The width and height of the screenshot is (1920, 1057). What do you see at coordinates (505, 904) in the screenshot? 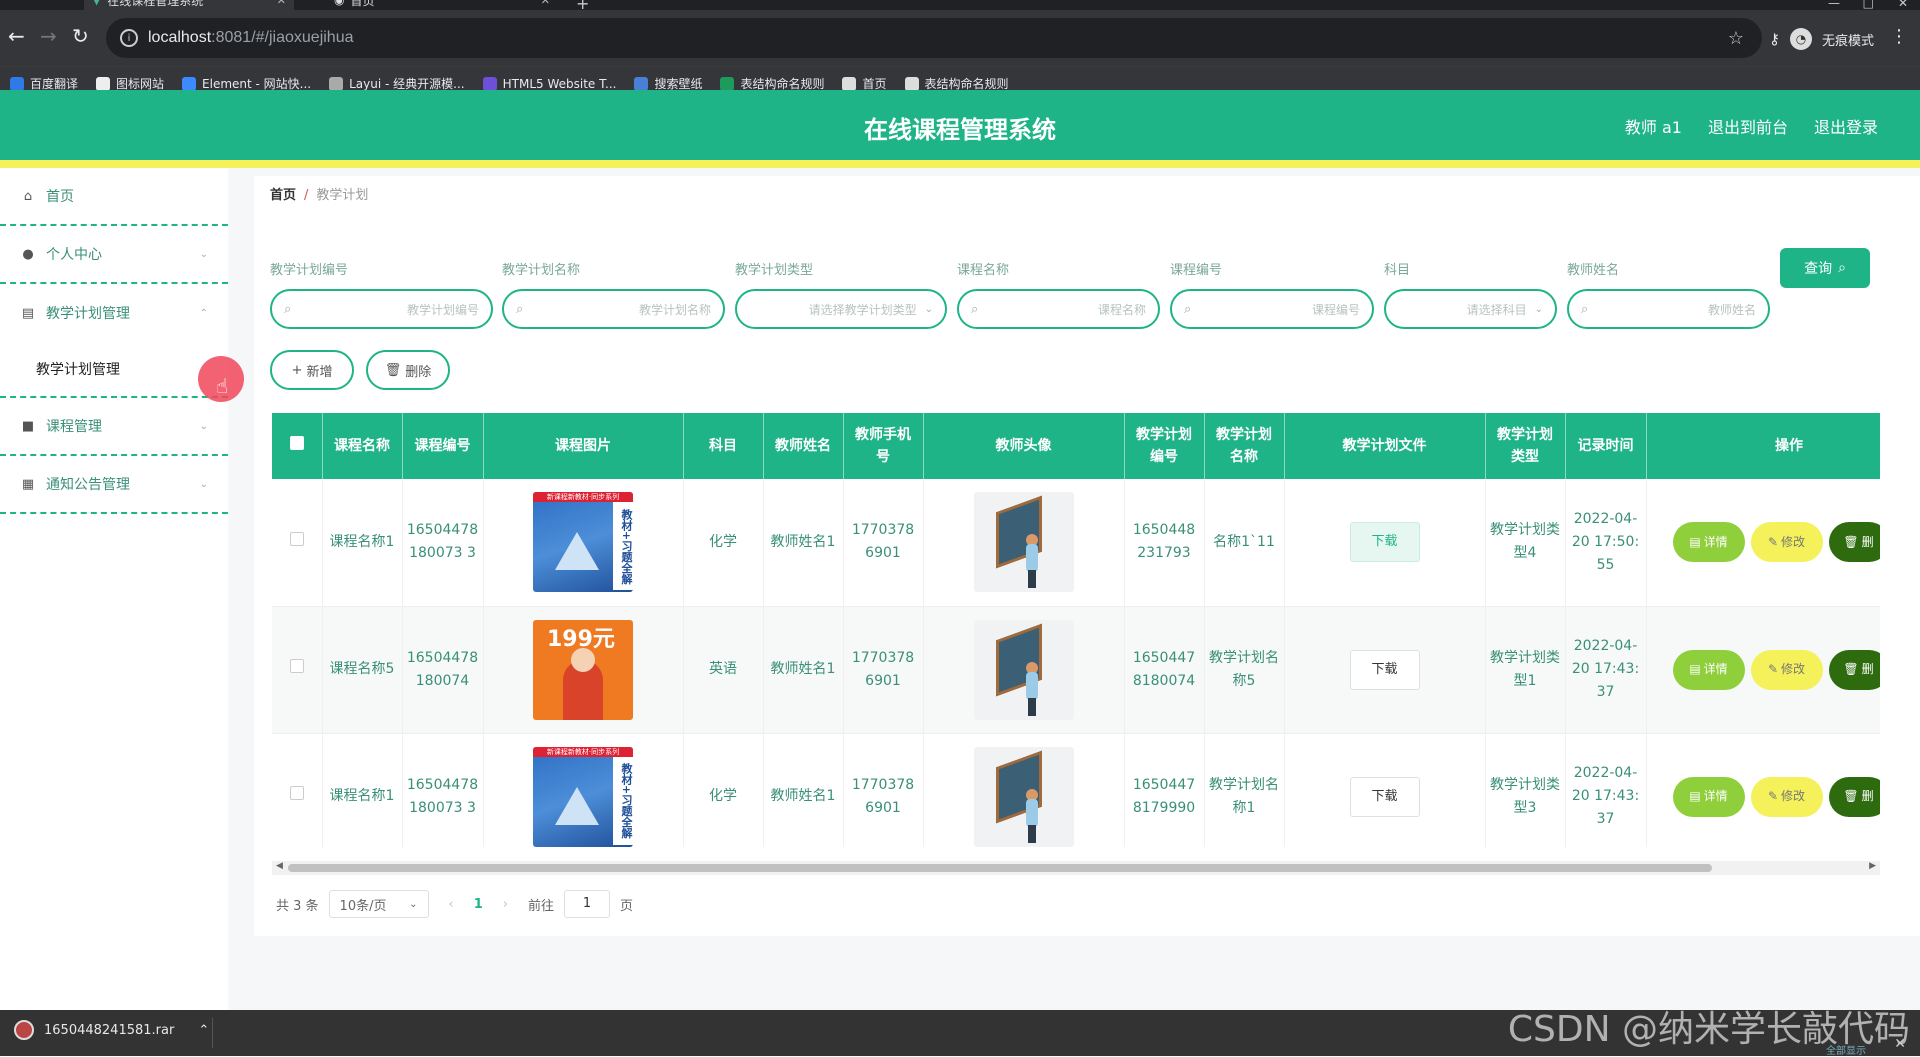
I see `next-page-icon: ›` at bounding box center [505, 904].